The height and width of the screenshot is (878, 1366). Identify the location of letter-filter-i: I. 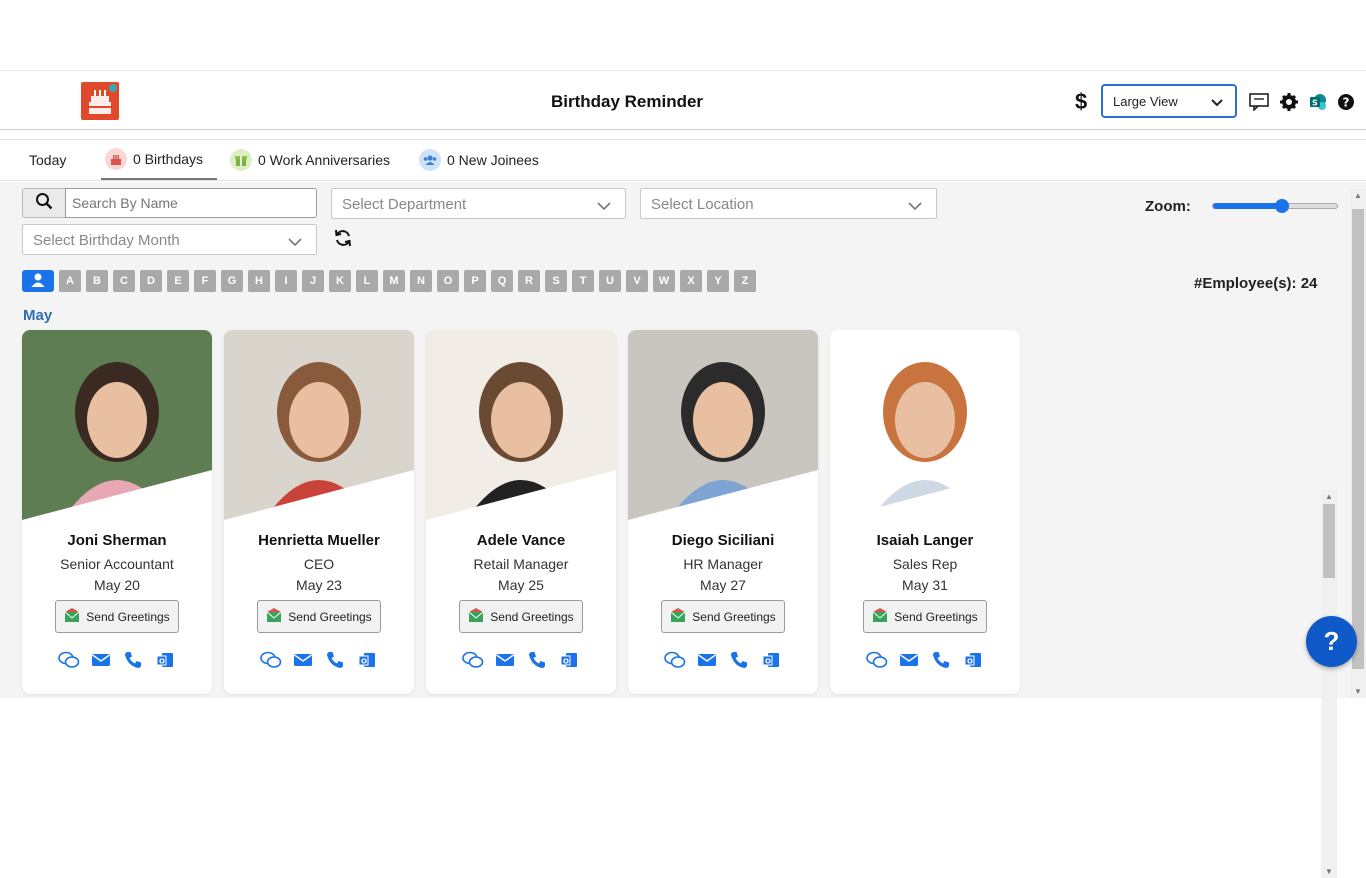
(286, 281).